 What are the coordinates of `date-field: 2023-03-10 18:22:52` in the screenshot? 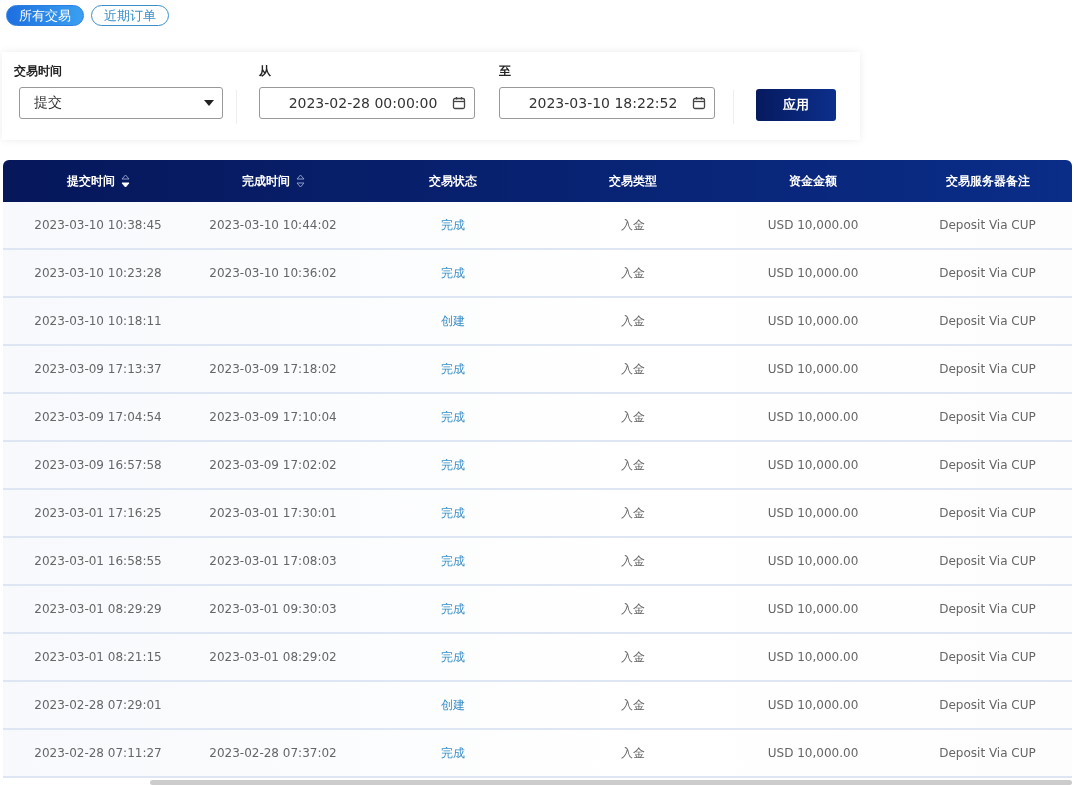 It's located at (607, 103).